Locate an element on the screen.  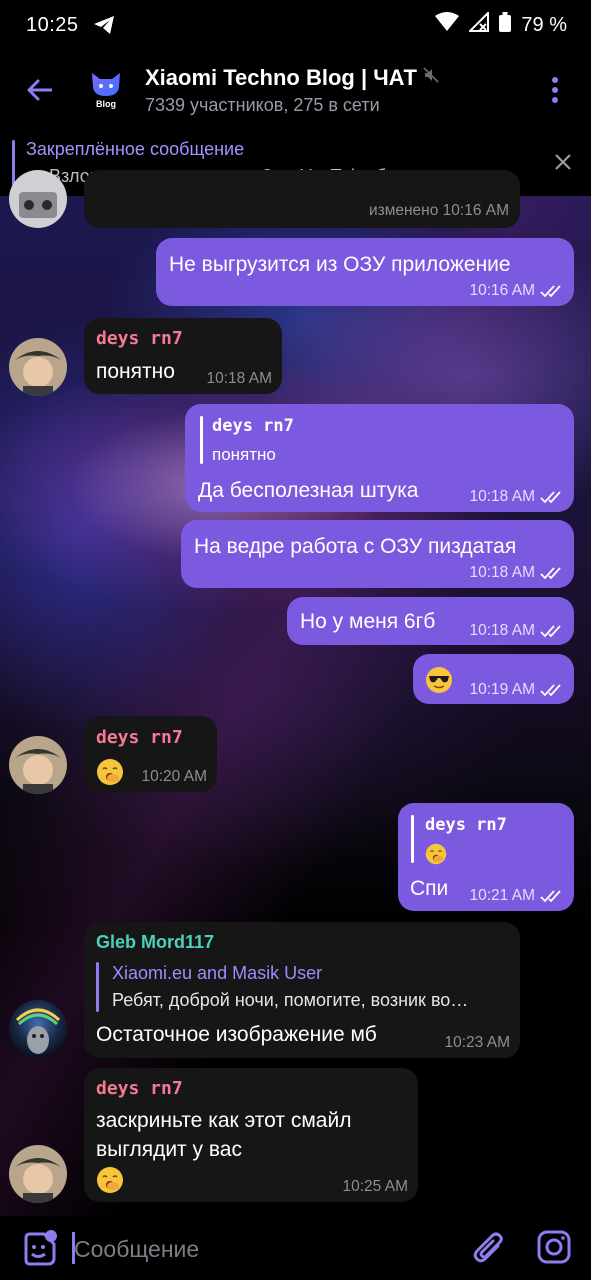
robot-avatar is located at coordinates (38, 199).